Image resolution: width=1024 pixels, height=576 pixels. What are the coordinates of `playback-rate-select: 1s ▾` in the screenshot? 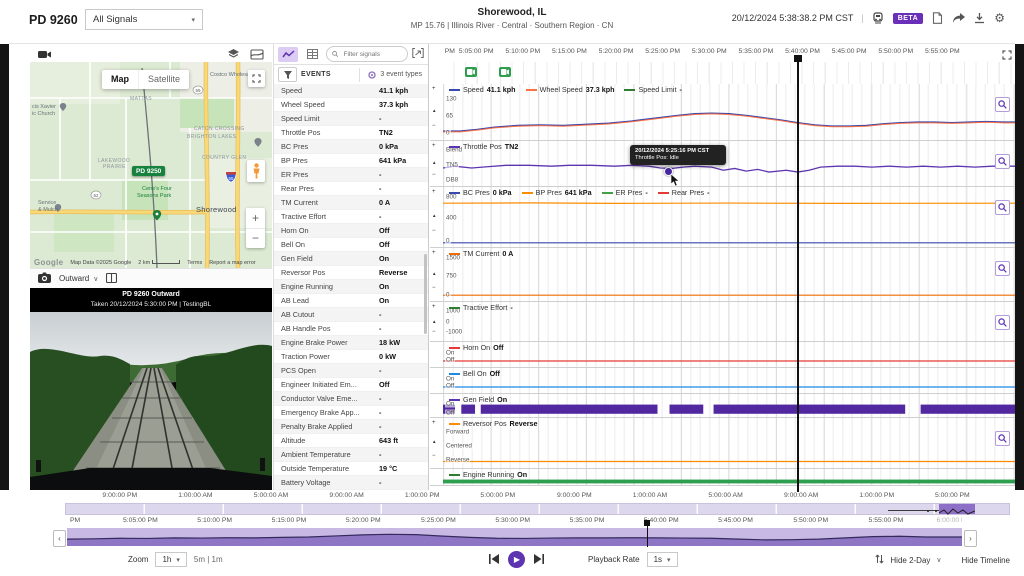 It's located at (662, 559).